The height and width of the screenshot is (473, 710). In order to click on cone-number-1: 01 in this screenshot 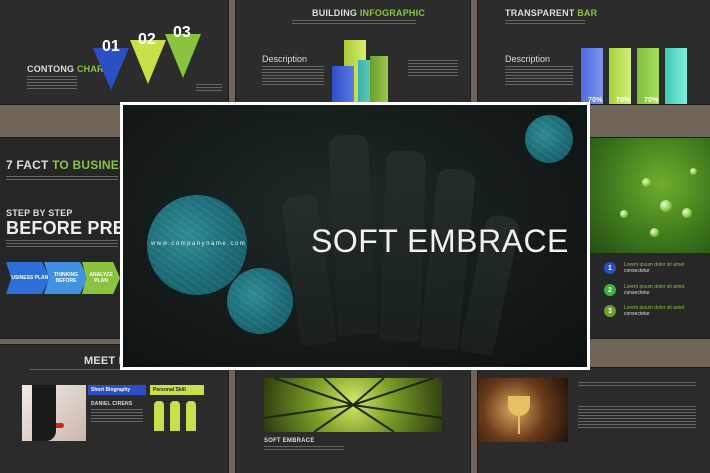, I will do `click(111, 46)`.